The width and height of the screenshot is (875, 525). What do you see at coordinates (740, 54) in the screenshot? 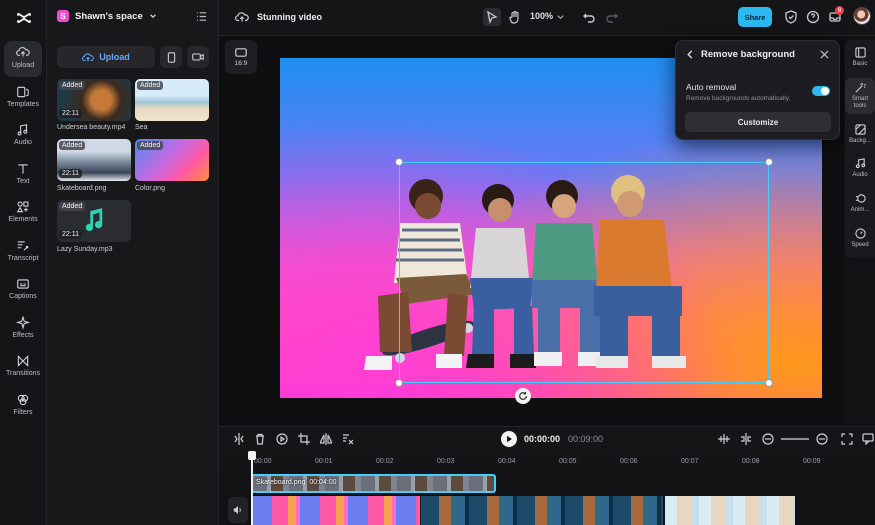
I see `panel-header: Remove background` at bounding box center [740, 54].